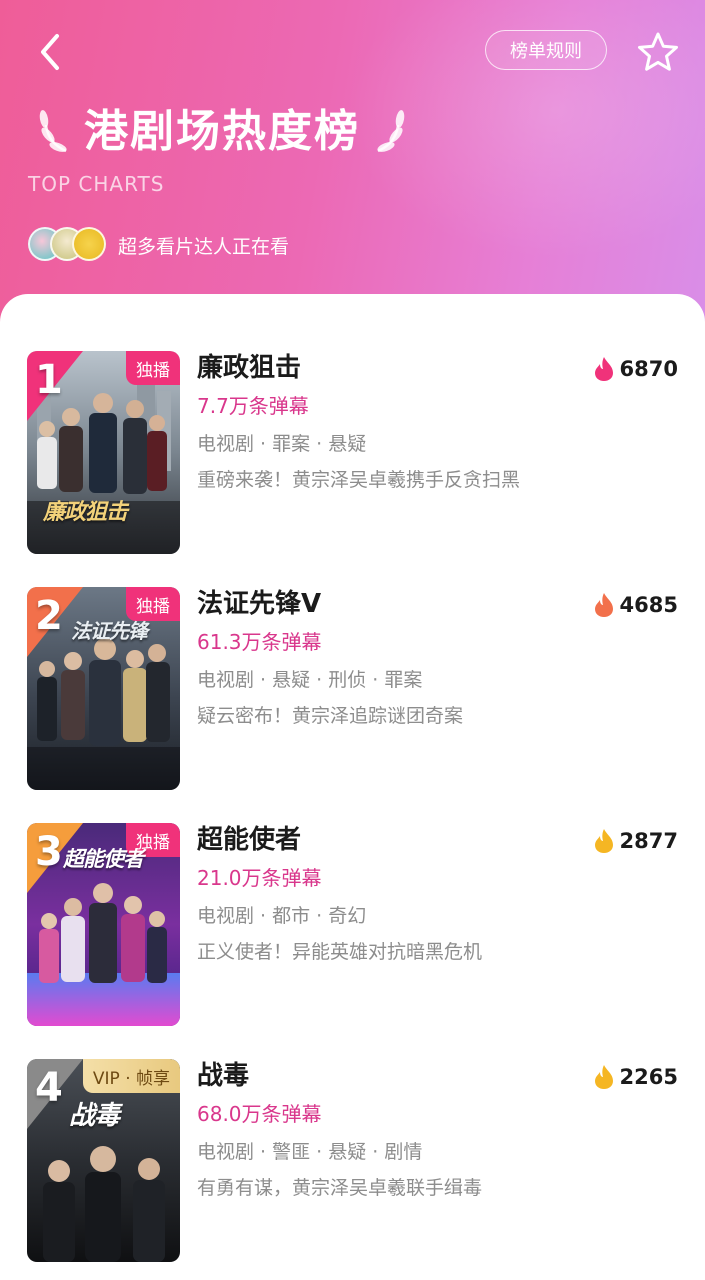  What do you see at coordinates (53, 131) in the screenshot?
I see `laurel-left-icon` at bounding box center [53, 131].